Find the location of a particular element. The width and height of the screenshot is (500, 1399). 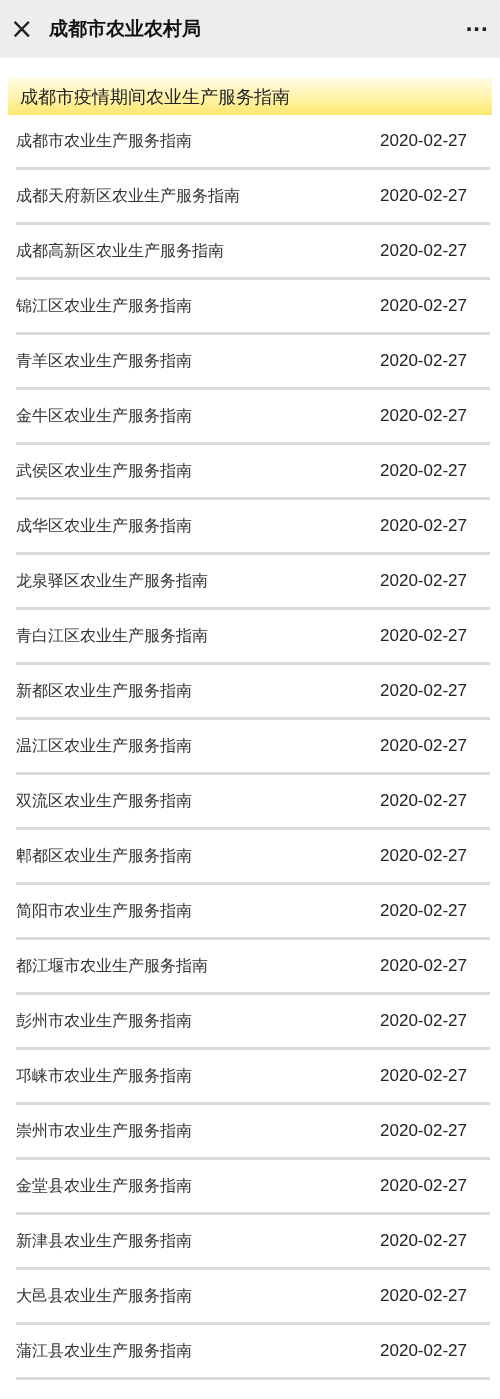

guide-list-item: 崇州市农业生产服务指南 2020-02-27 is located at coordinates (253, 1132).